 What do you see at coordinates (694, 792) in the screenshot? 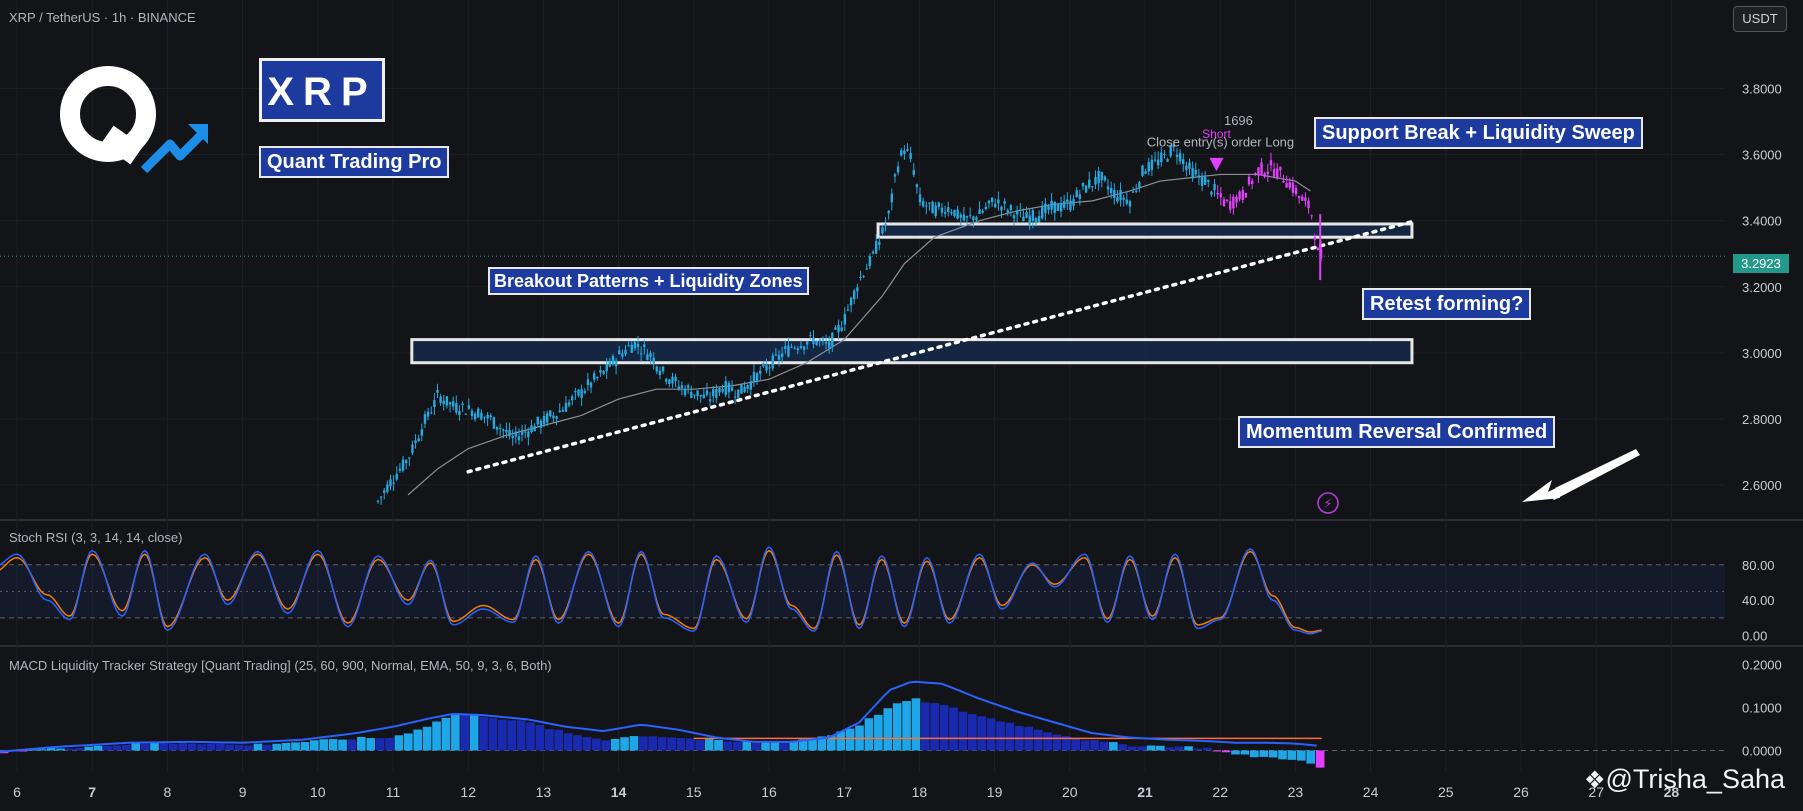
I see `x-tick-label: 15` at bounding box center [694, 792].